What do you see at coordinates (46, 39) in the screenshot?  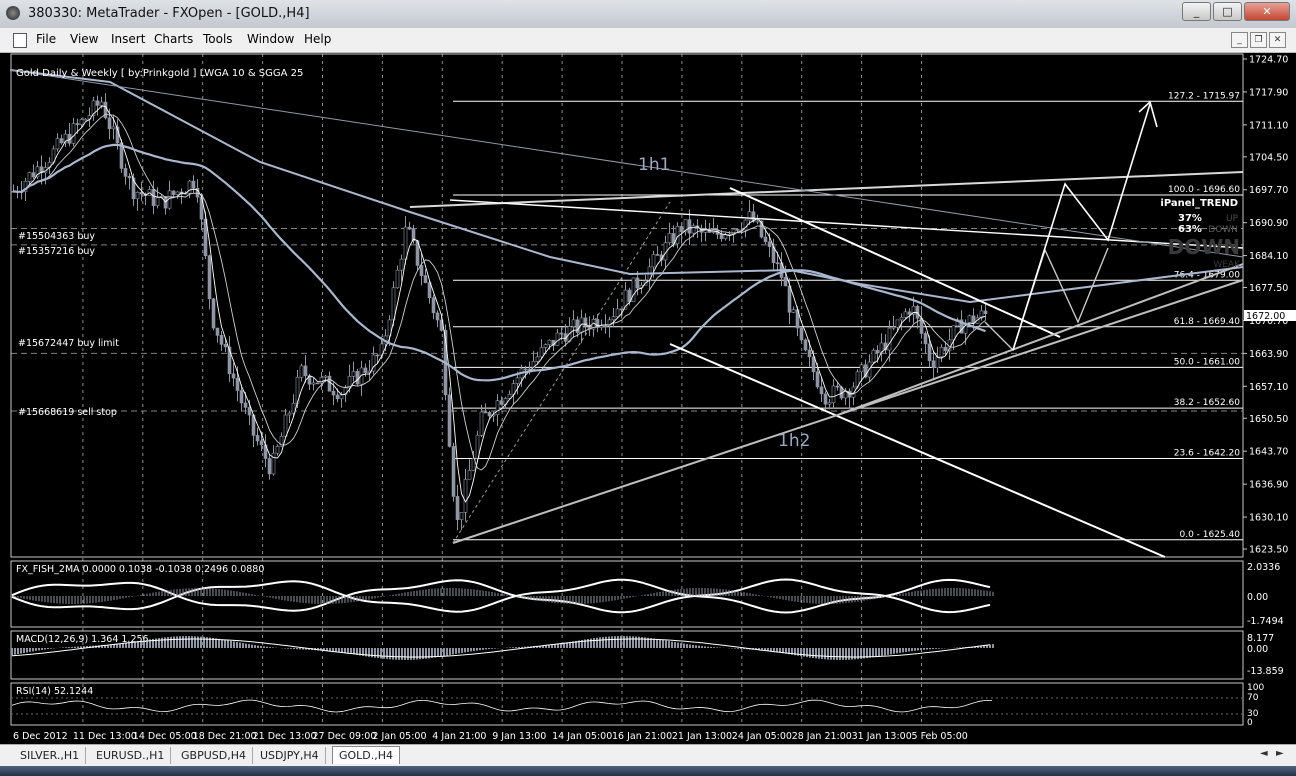 I see `menu-file: File` at bounding box center [46, 39].